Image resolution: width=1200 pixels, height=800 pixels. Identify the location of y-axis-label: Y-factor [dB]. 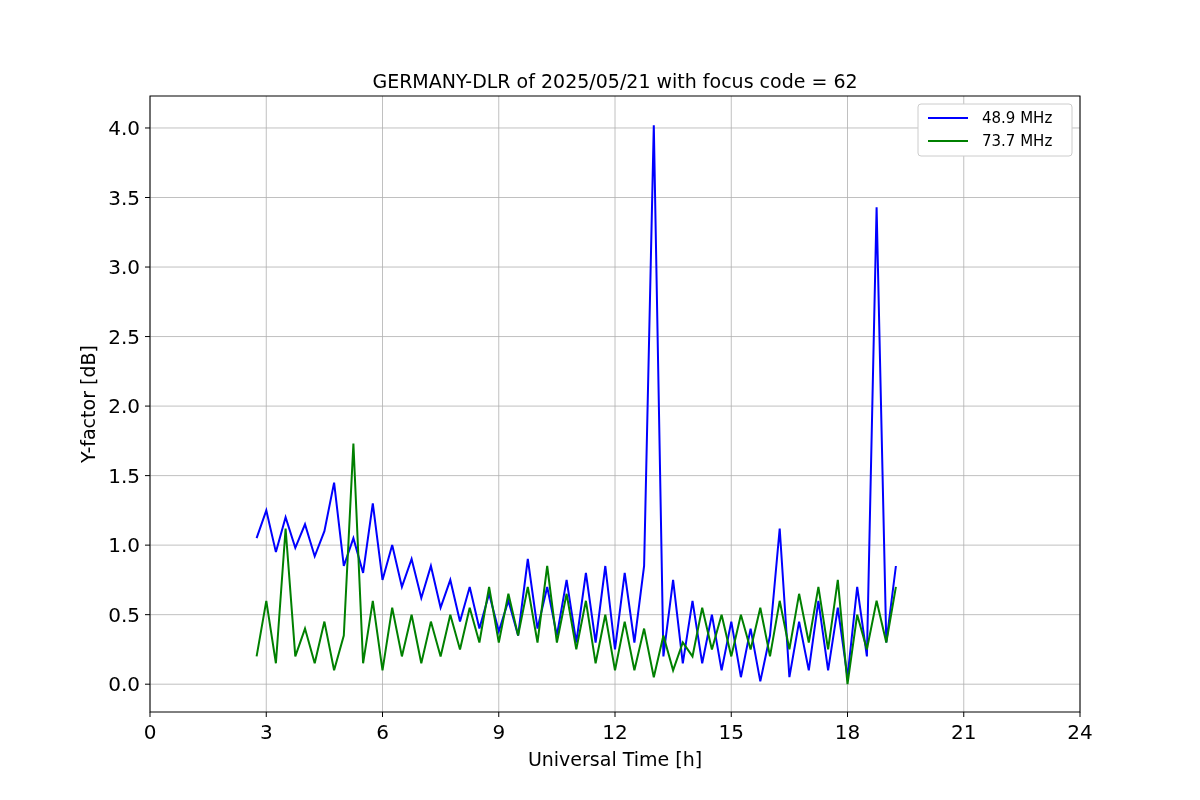
(88, 404).